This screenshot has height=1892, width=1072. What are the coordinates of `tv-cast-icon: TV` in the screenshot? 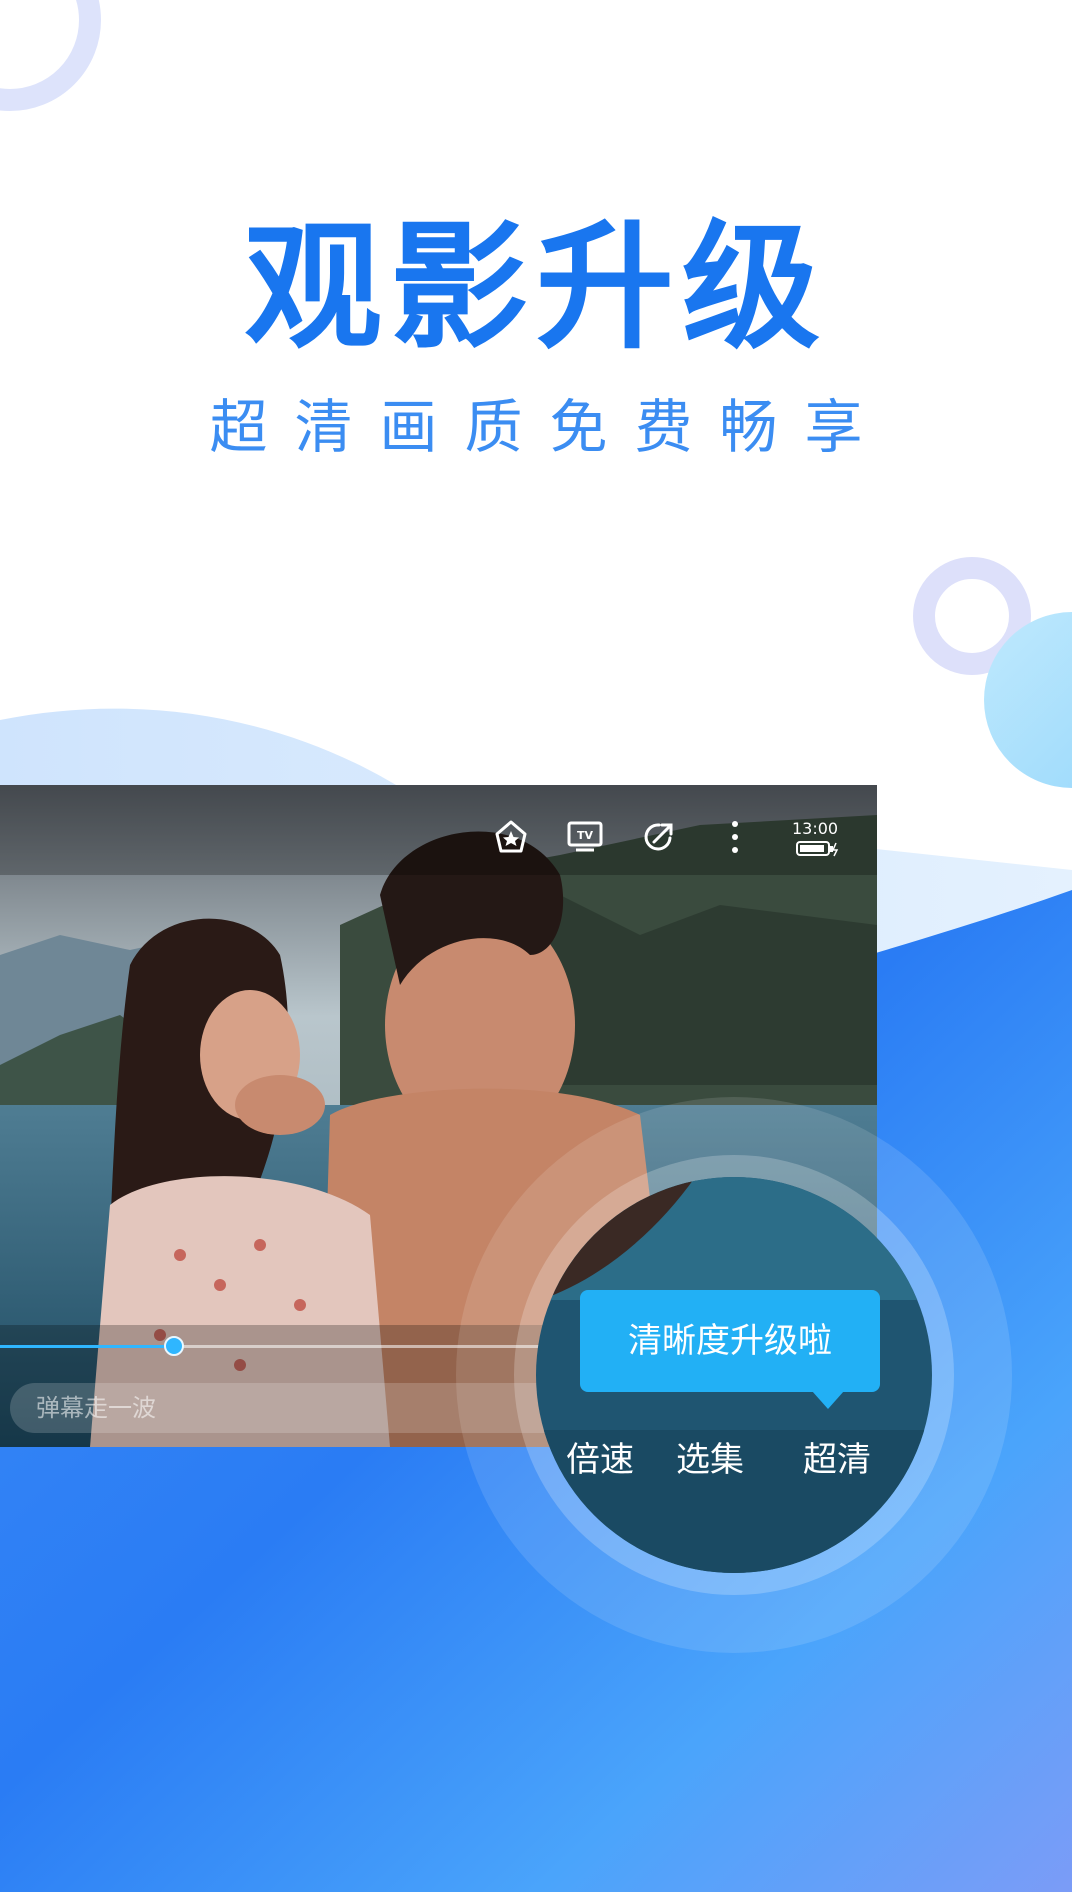 It's located at (585, 837).